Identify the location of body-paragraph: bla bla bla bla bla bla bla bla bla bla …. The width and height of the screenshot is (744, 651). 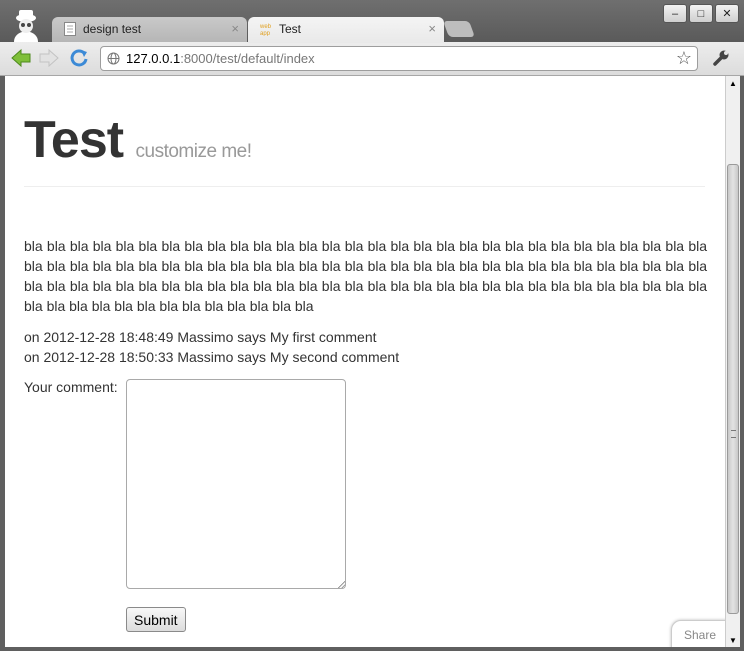
(365, 276).